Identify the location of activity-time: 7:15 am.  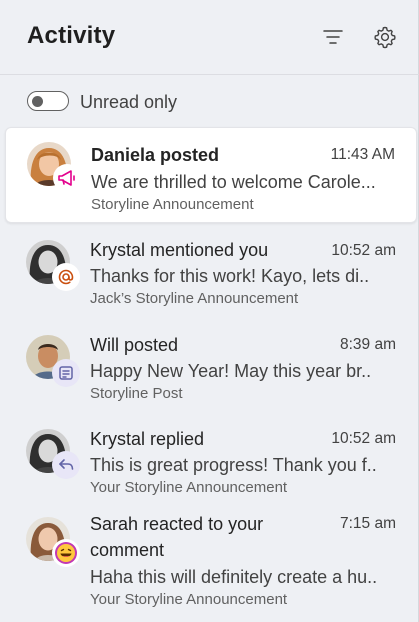
(367, 523).